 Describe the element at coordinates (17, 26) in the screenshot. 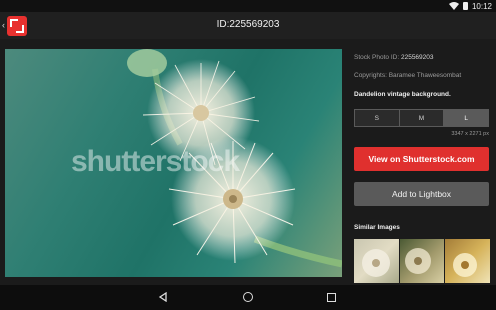

I see `shutterstock-logo-icon` at that location.